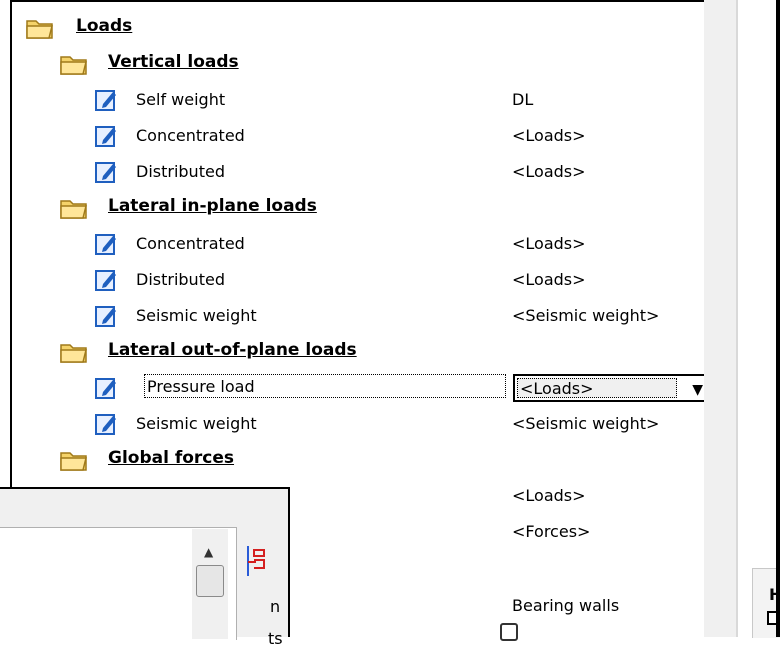 The width and height of the screenshot is (780, 648). Describe the element at coordinates (362, 64) in the screenshot. I see `tree-group-vertical-loads: Vertical loads` at that location.